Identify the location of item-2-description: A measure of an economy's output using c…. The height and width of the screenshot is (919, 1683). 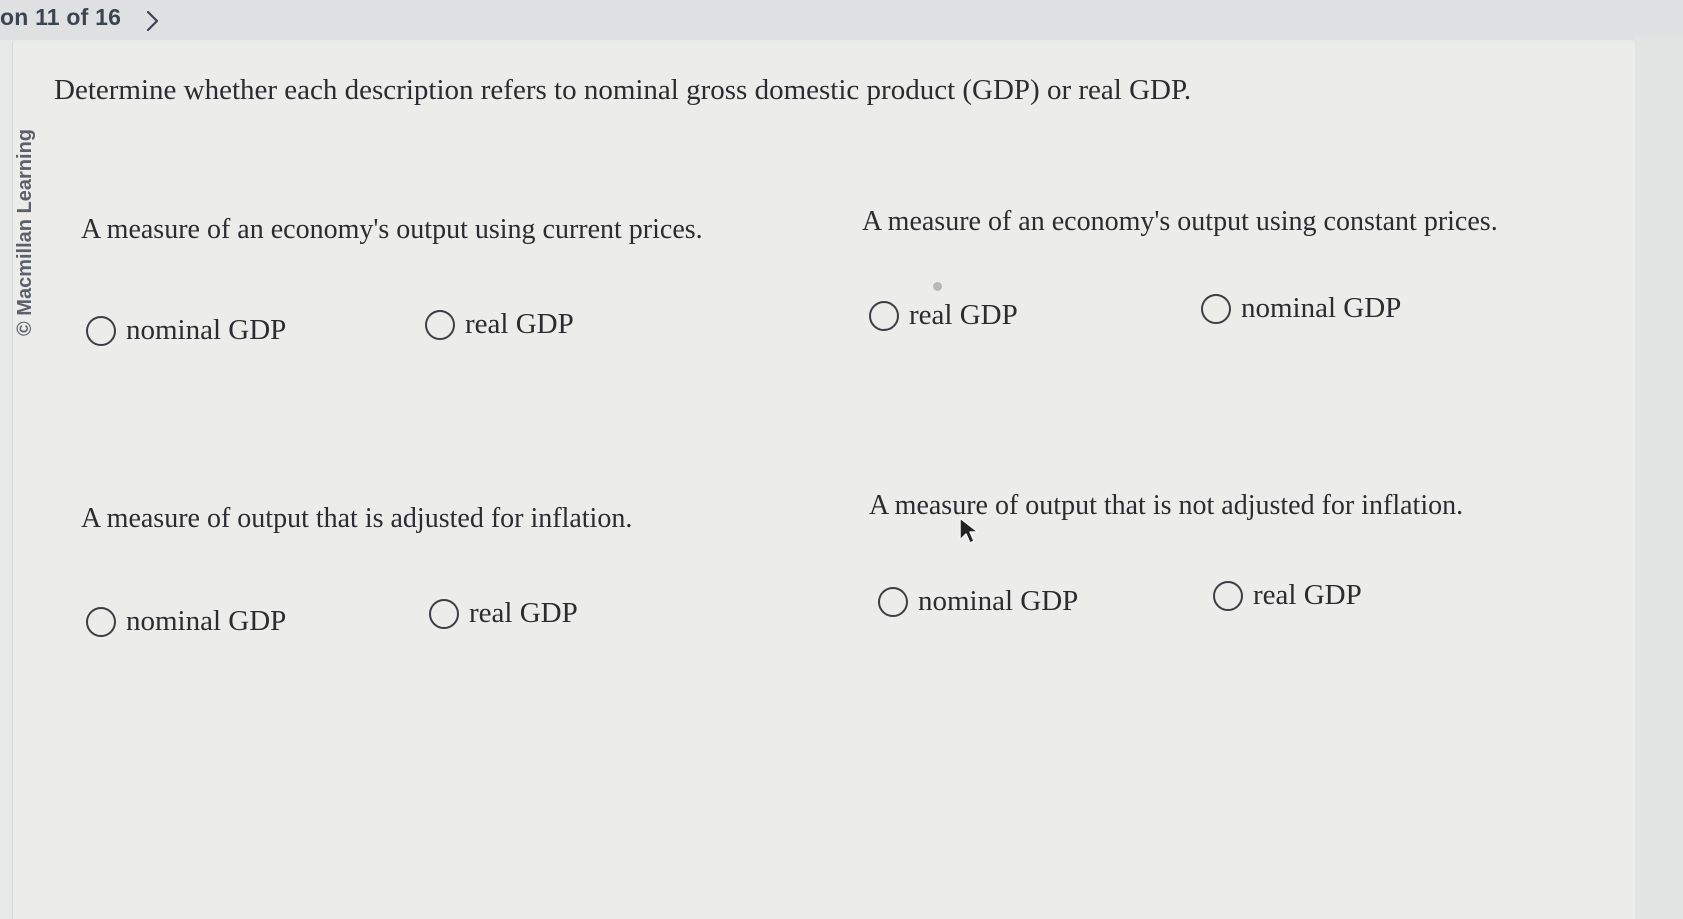
(1180, 221).